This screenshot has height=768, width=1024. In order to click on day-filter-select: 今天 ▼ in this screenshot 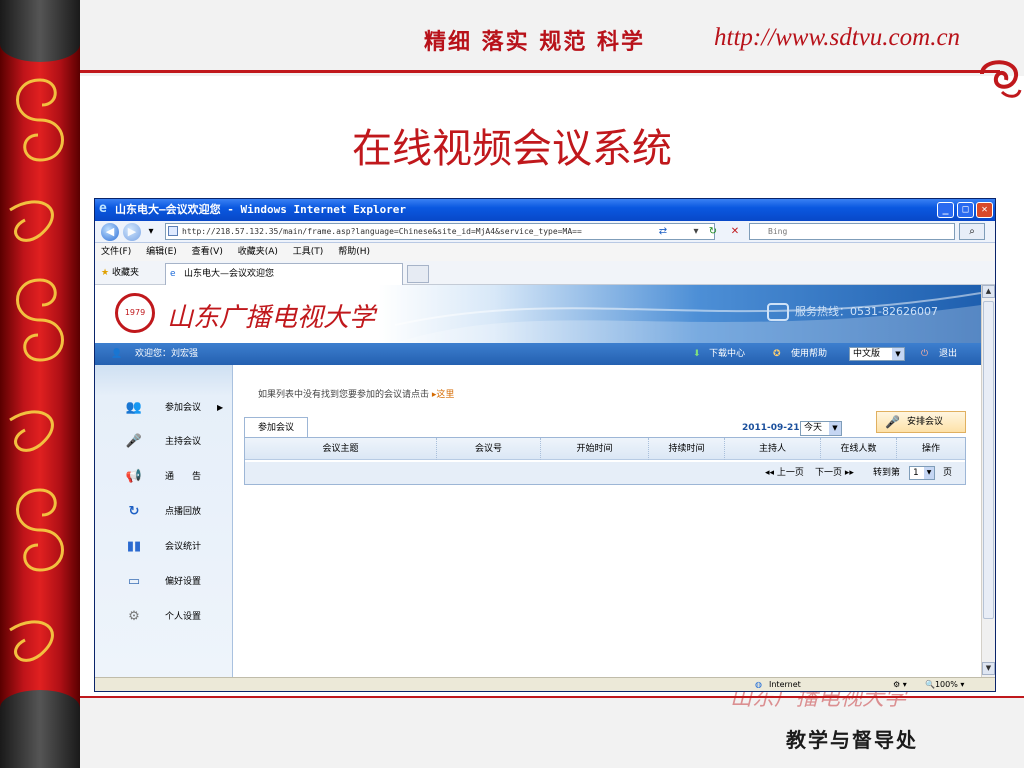, I will do `click(821, 428)`.